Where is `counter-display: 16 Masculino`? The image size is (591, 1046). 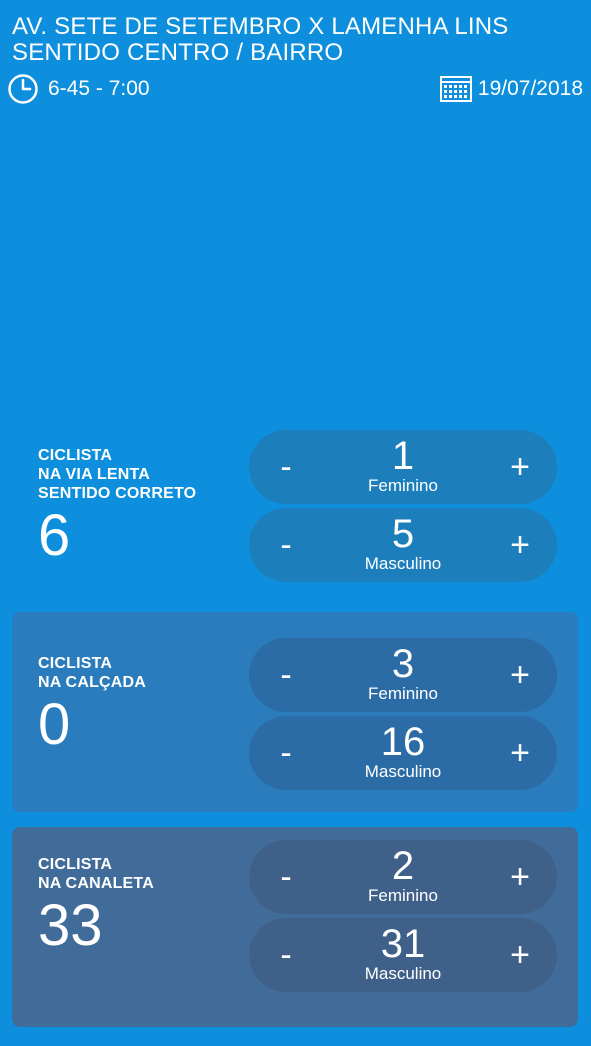
counter-display: 16 Masculino is located at coordinates (403, 752).